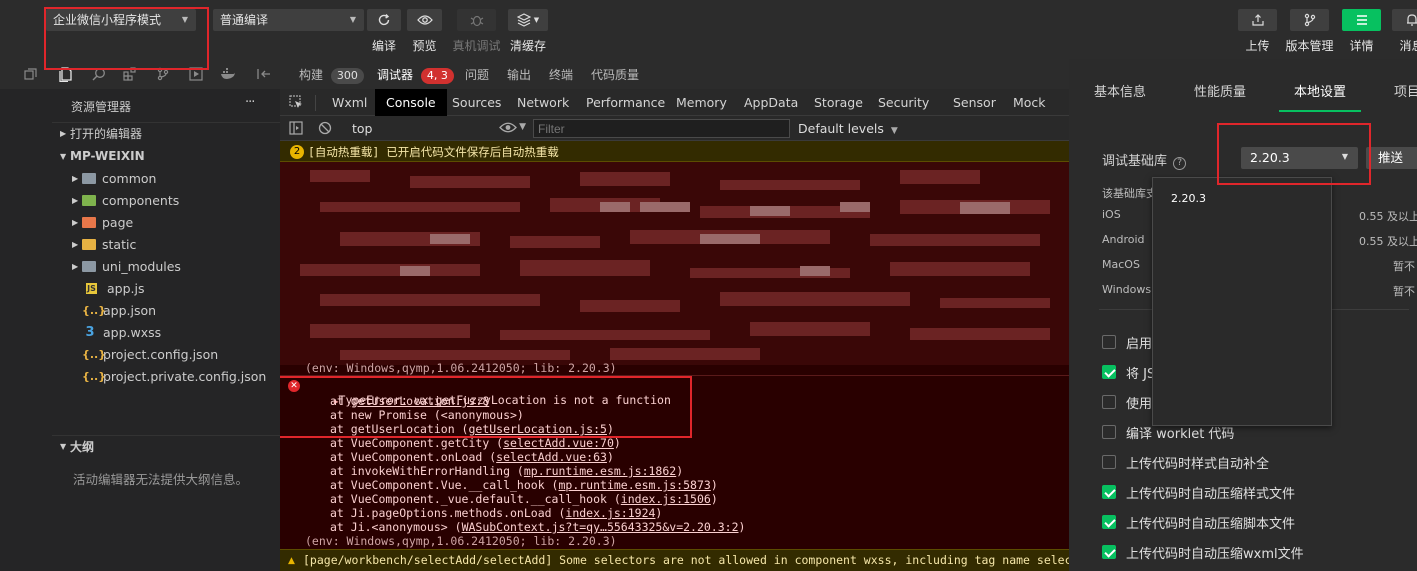 This screenshot has width=1417, height=571. I want to click on devtools-tab-network: Network, so click(543, 102).